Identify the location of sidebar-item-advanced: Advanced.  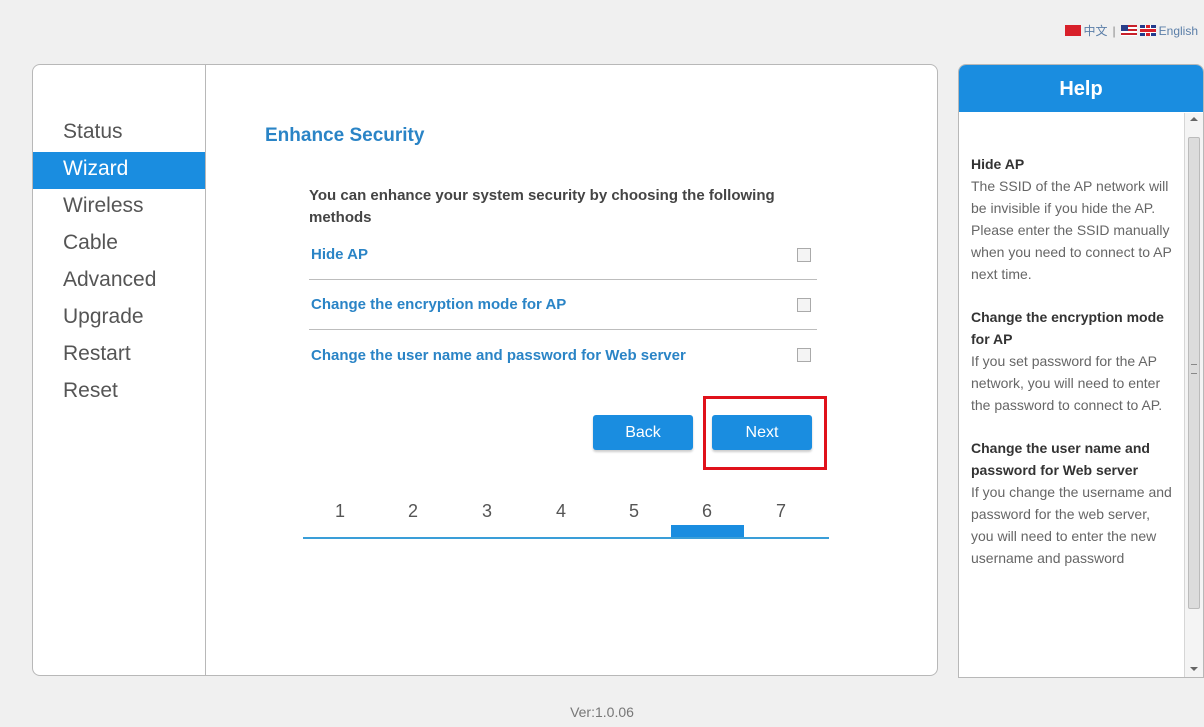
(119, 281).